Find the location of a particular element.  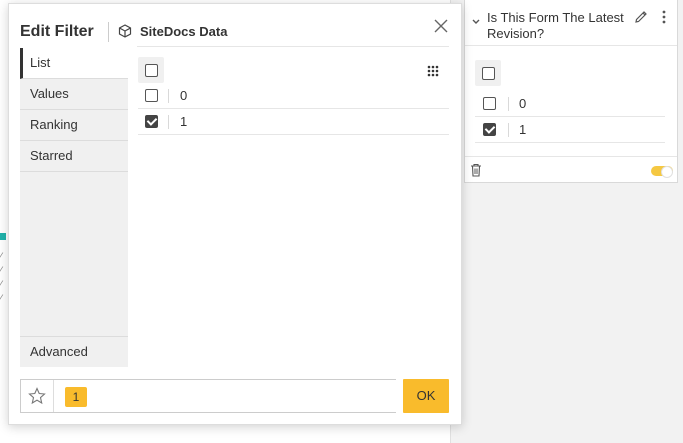

tab-list: List is located at coordinates (74, 63).